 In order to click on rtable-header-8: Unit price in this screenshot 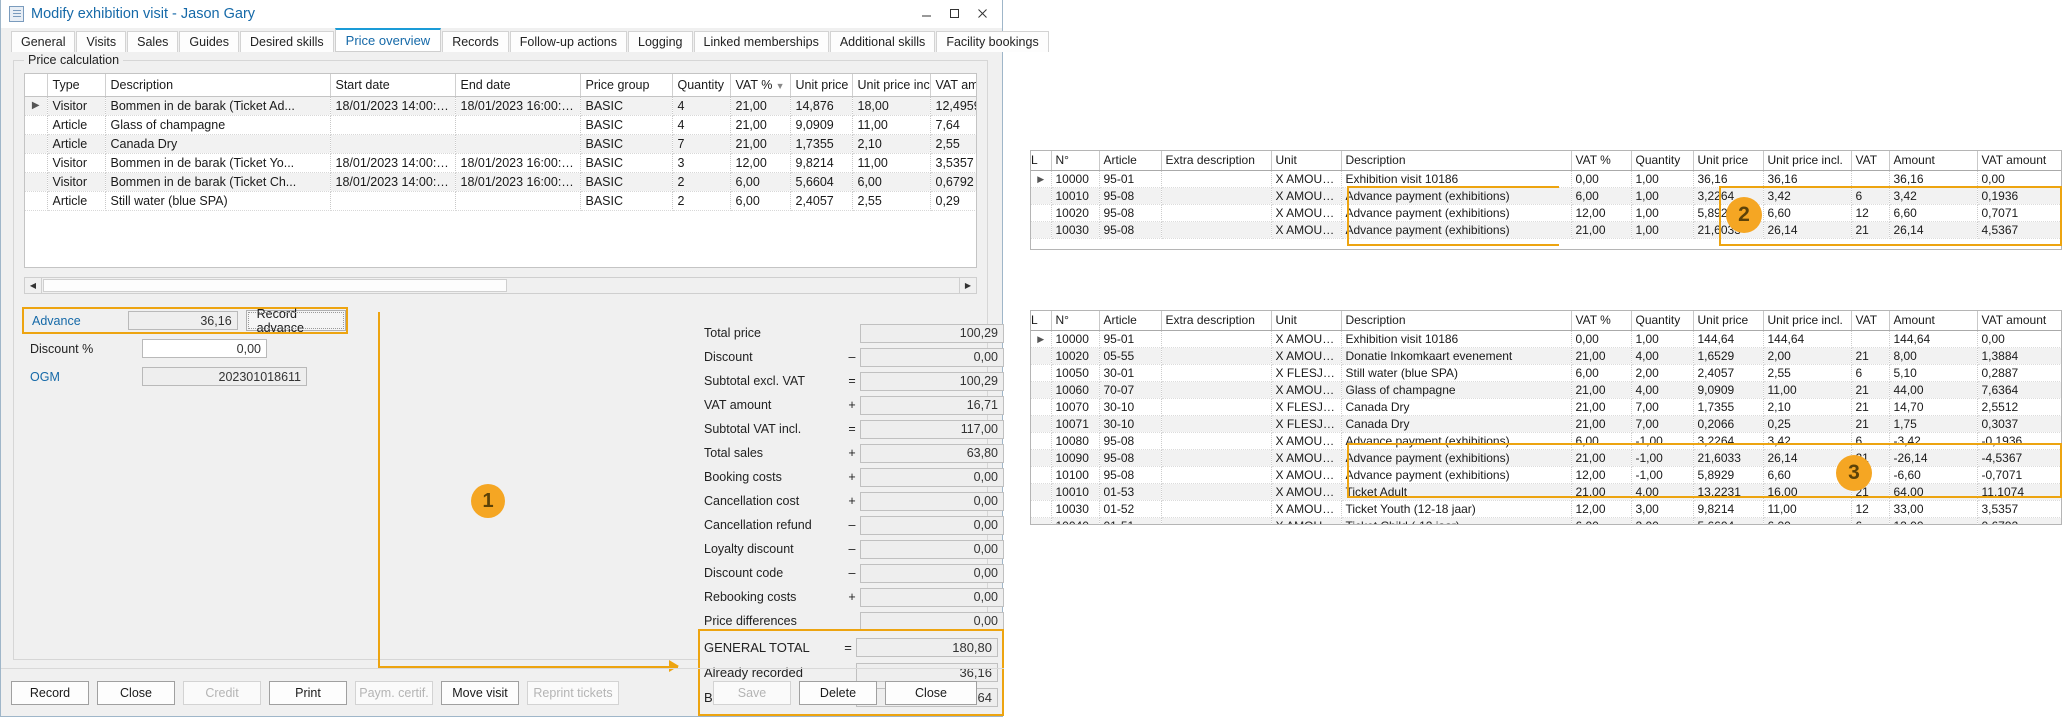, I will do `click(1728, 321)`.